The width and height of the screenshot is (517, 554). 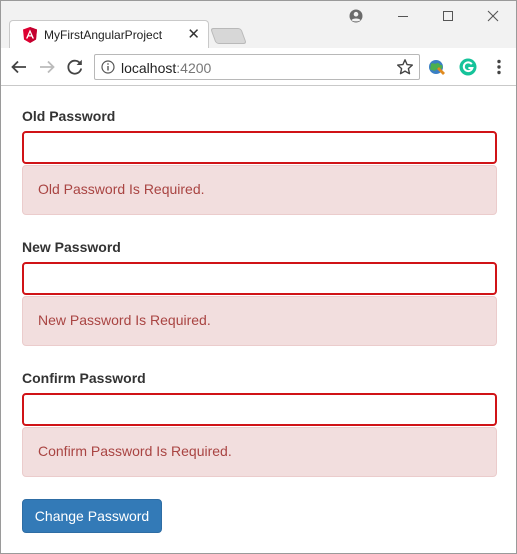 What do you see at coordinates (493, 16) in the screenshot?
I see `window-close-icon` at bounding box center [493, 16].